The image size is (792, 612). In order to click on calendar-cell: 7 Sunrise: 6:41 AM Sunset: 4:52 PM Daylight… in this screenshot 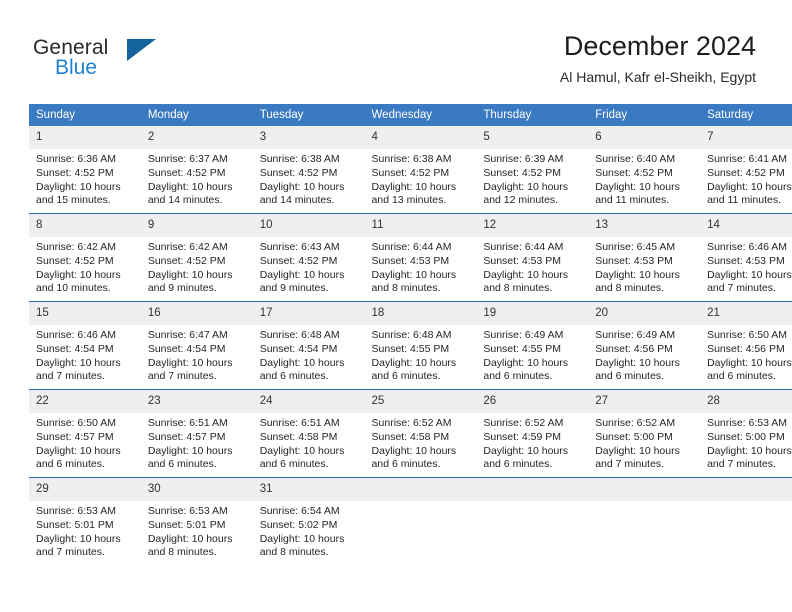, I will do `click(746, 170)`.